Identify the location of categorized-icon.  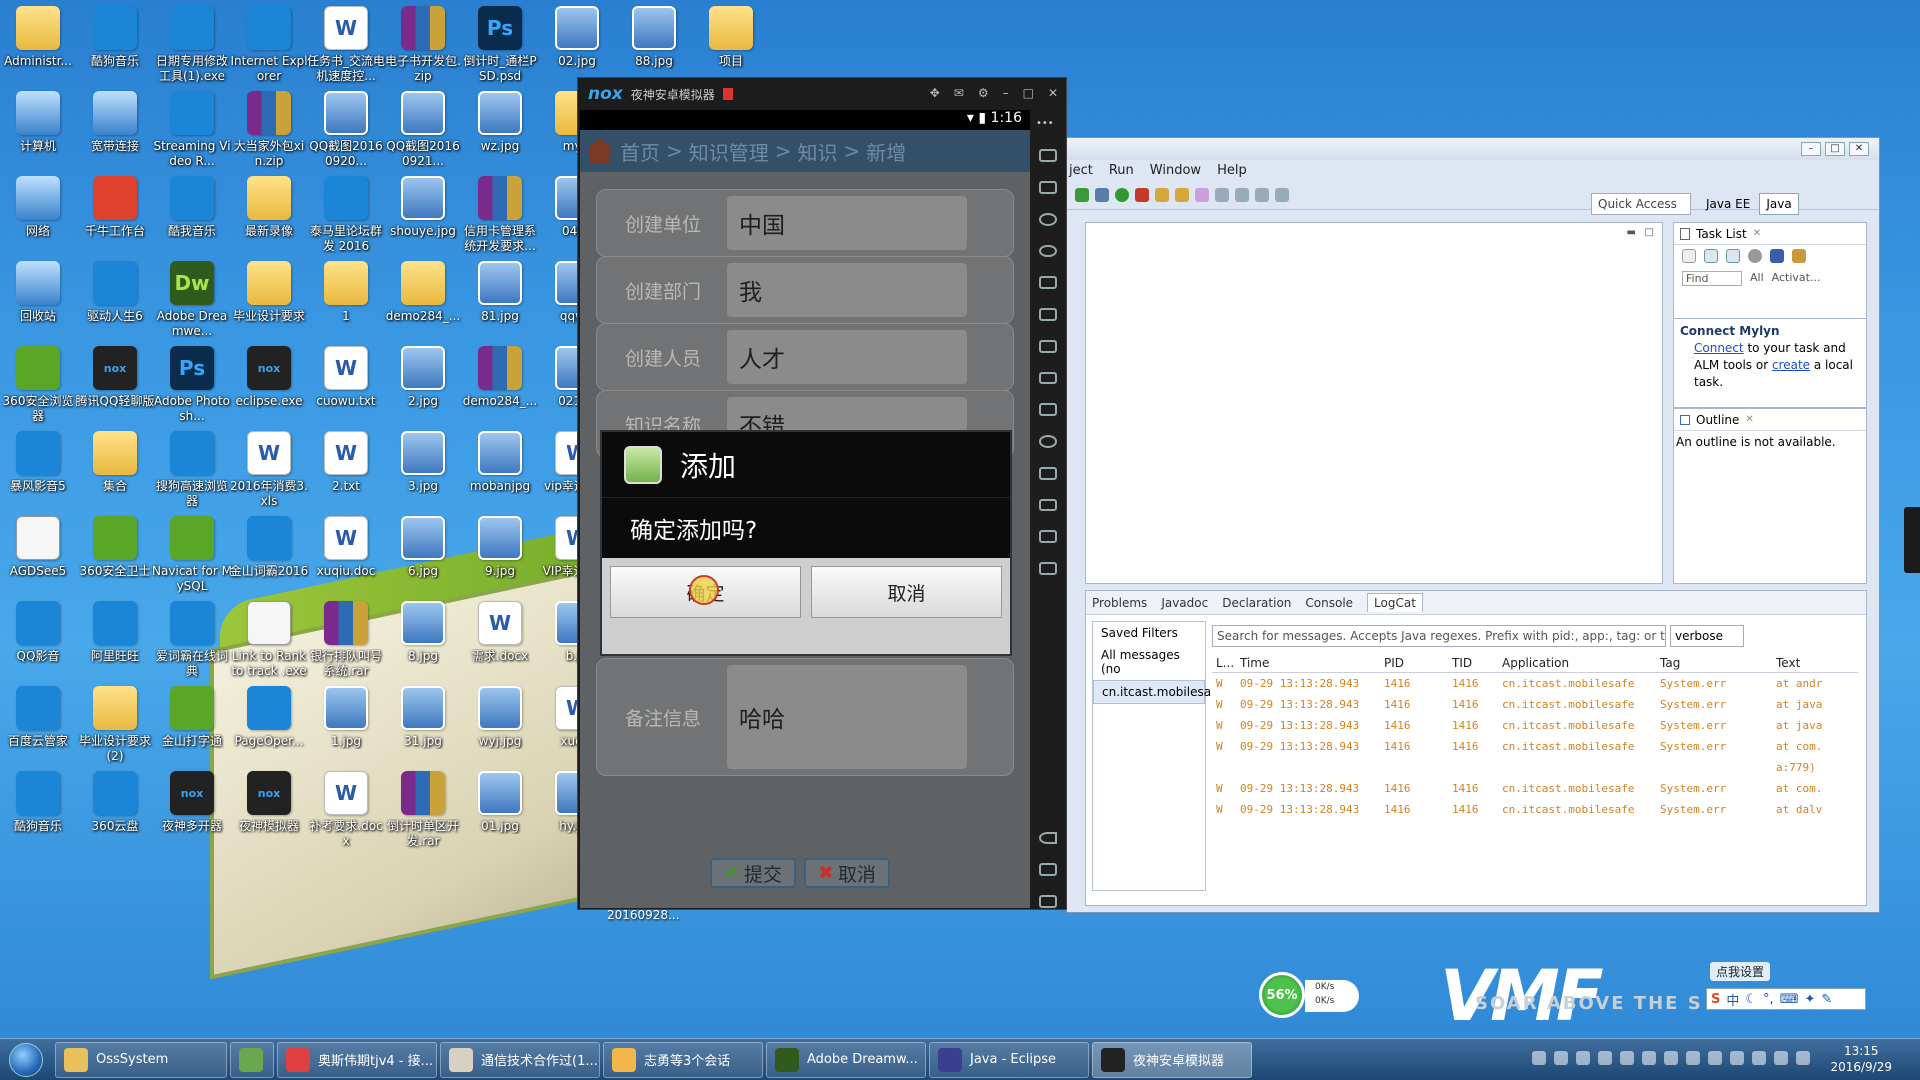
(1711, 256).